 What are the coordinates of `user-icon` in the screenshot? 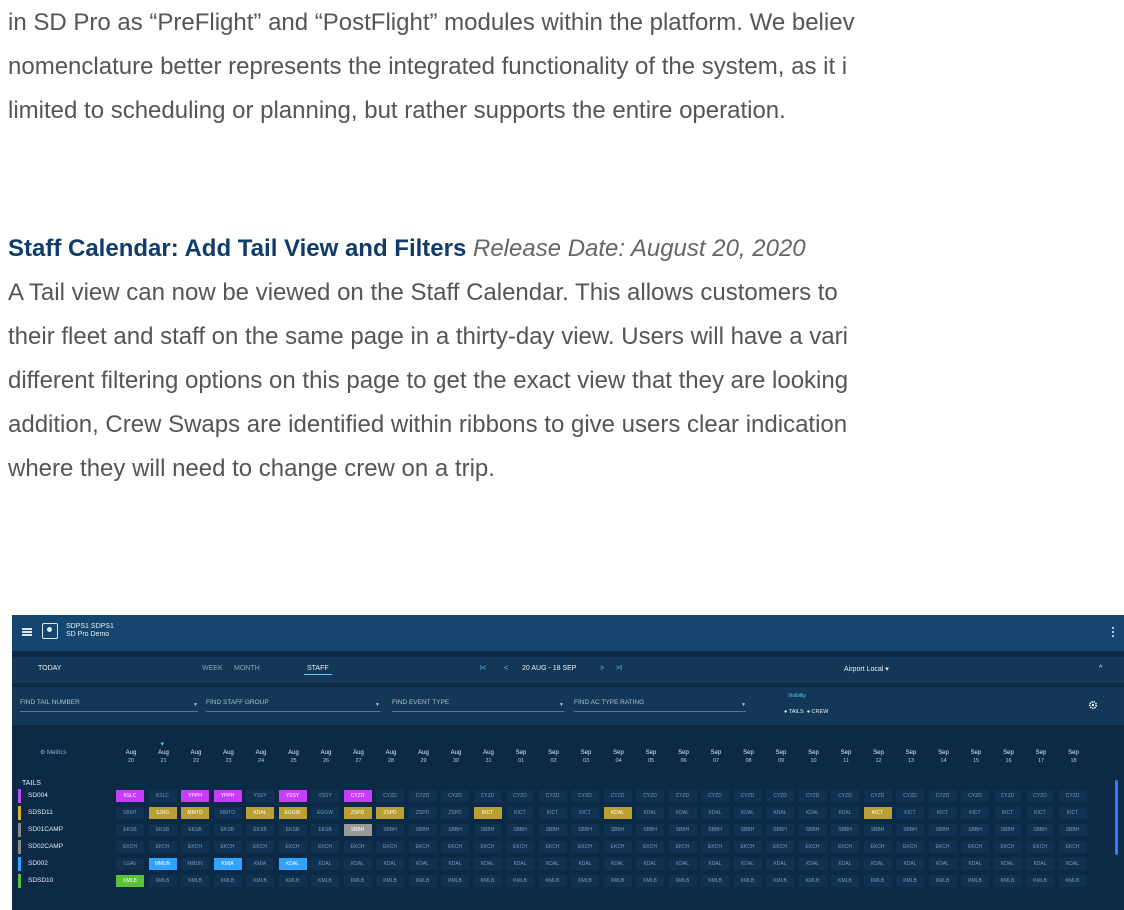 It's located at (50, 631).